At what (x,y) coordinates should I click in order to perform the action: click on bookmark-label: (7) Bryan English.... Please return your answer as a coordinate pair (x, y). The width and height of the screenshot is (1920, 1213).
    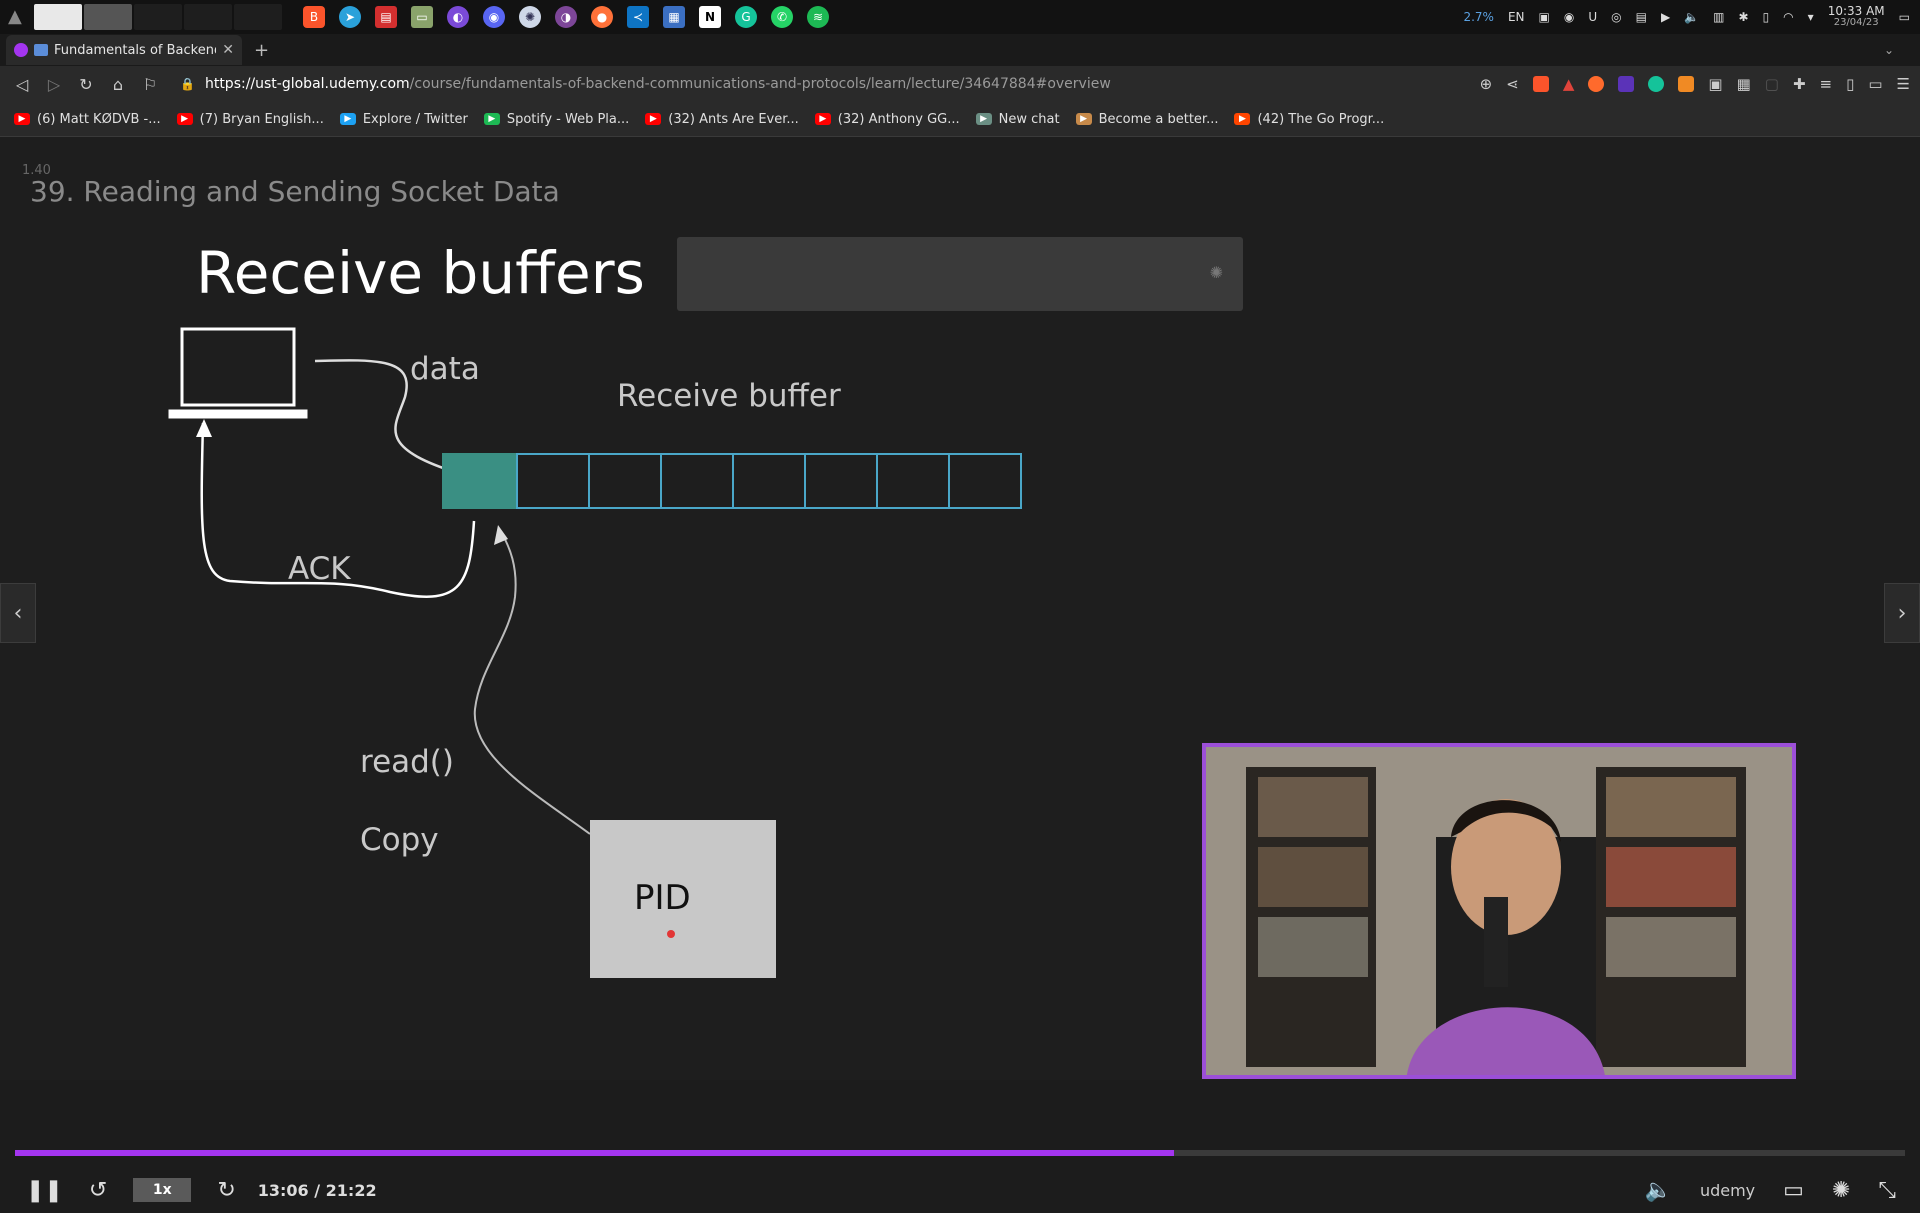
    Looking at the image, I should click on (261, 119).